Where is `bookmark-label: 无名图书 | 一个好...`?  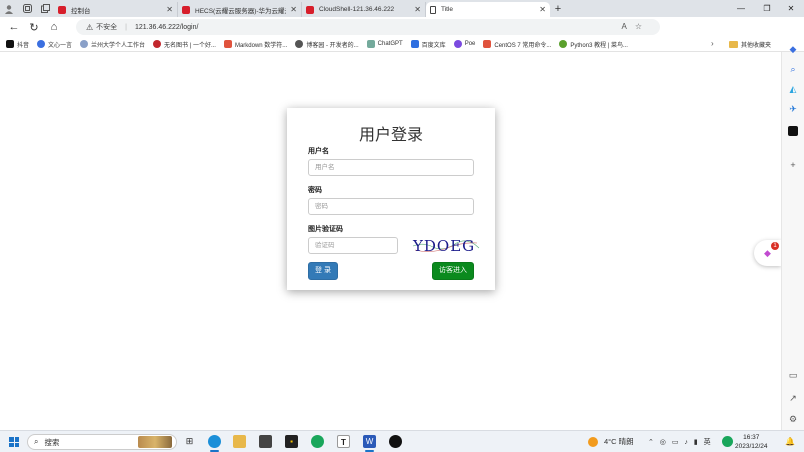
bookmark-label: 无名图书 | 一个好... is located at coordinates (190, 45).